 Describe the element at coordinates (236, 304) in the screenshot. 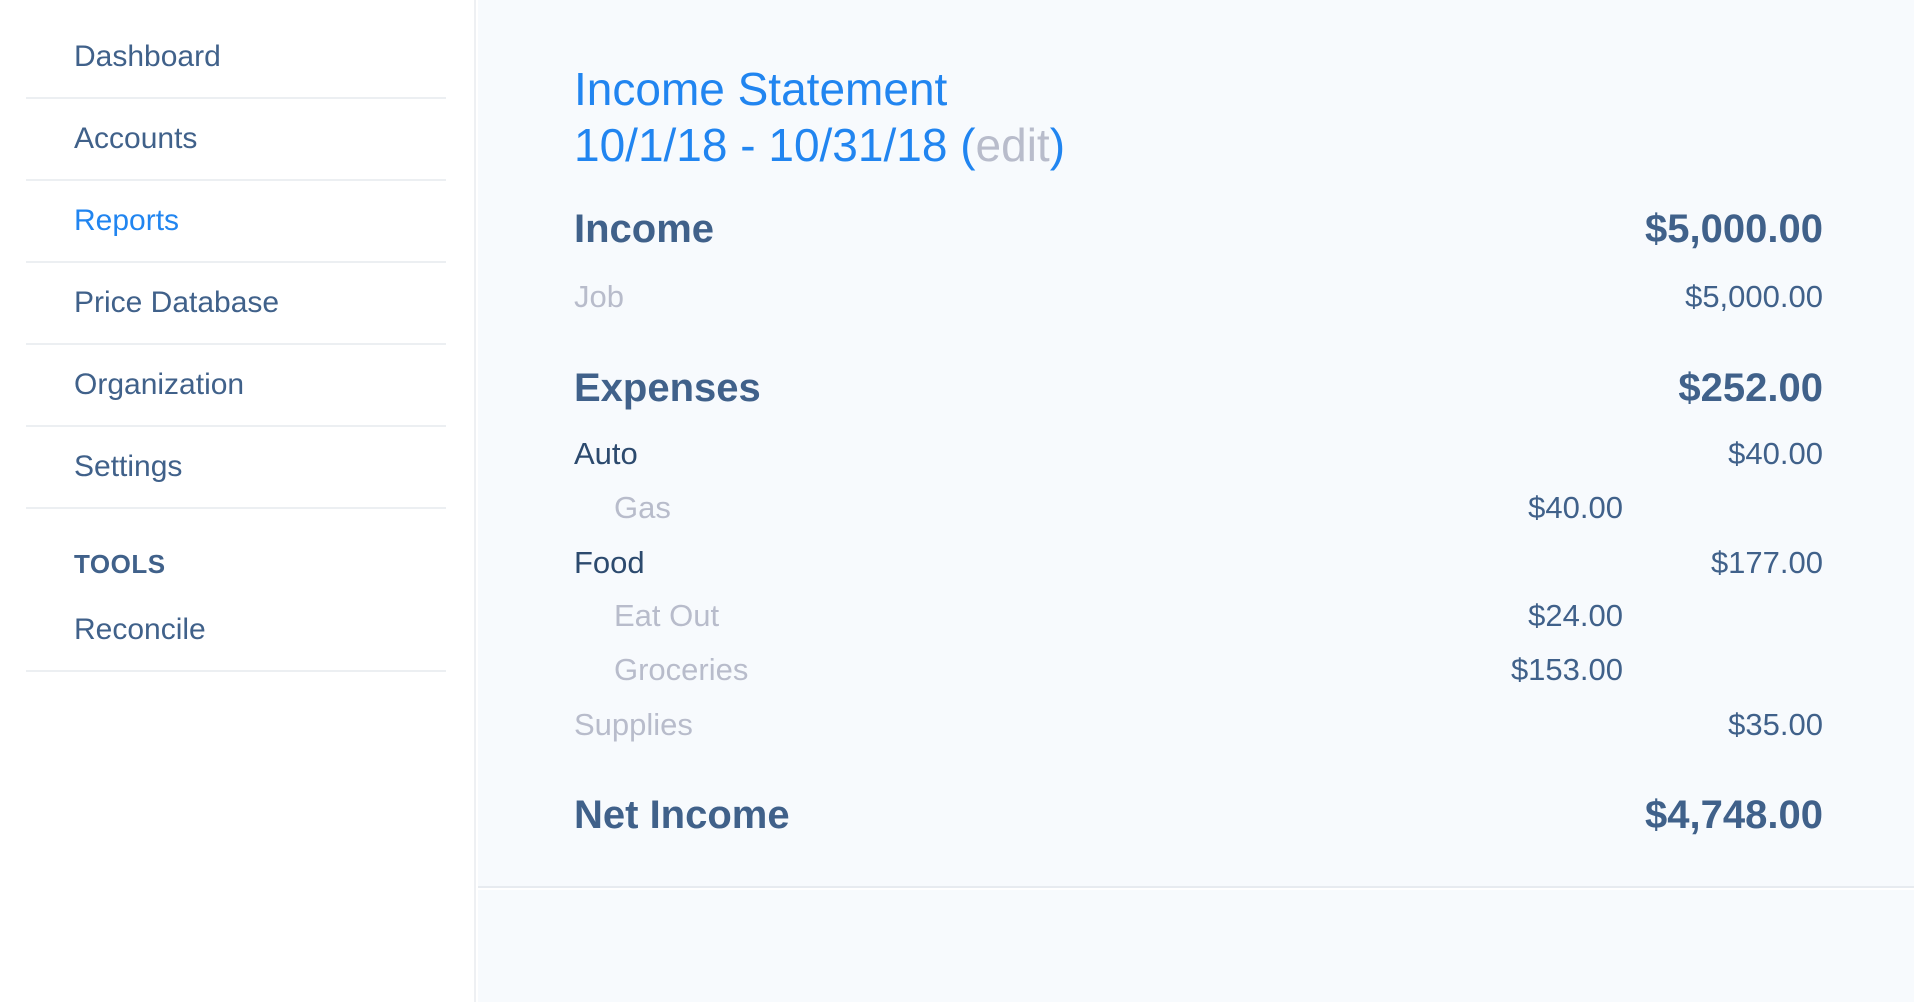

I see `sidebar-item-price-database: Price Database` at that location.